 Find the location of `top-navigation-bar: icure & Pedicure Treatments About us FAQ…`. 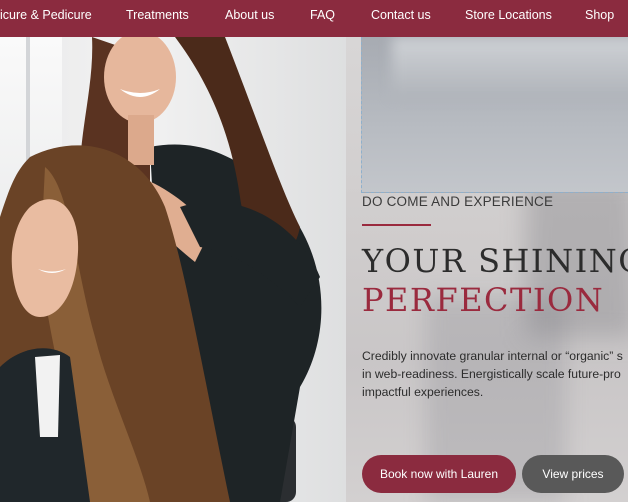

top-navigation-bar: icure & Pedicure Treatments About us FAQ… is located at coordinates (314, 18).